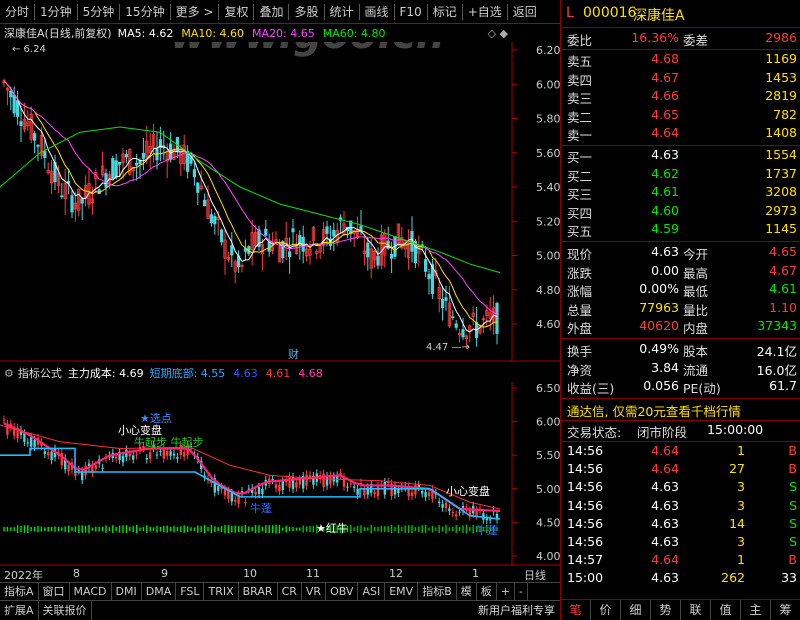 Image resolution: width=800 pixels, height=620 pixels. I want to click on ask-label: 卖五, so click(580, 61).